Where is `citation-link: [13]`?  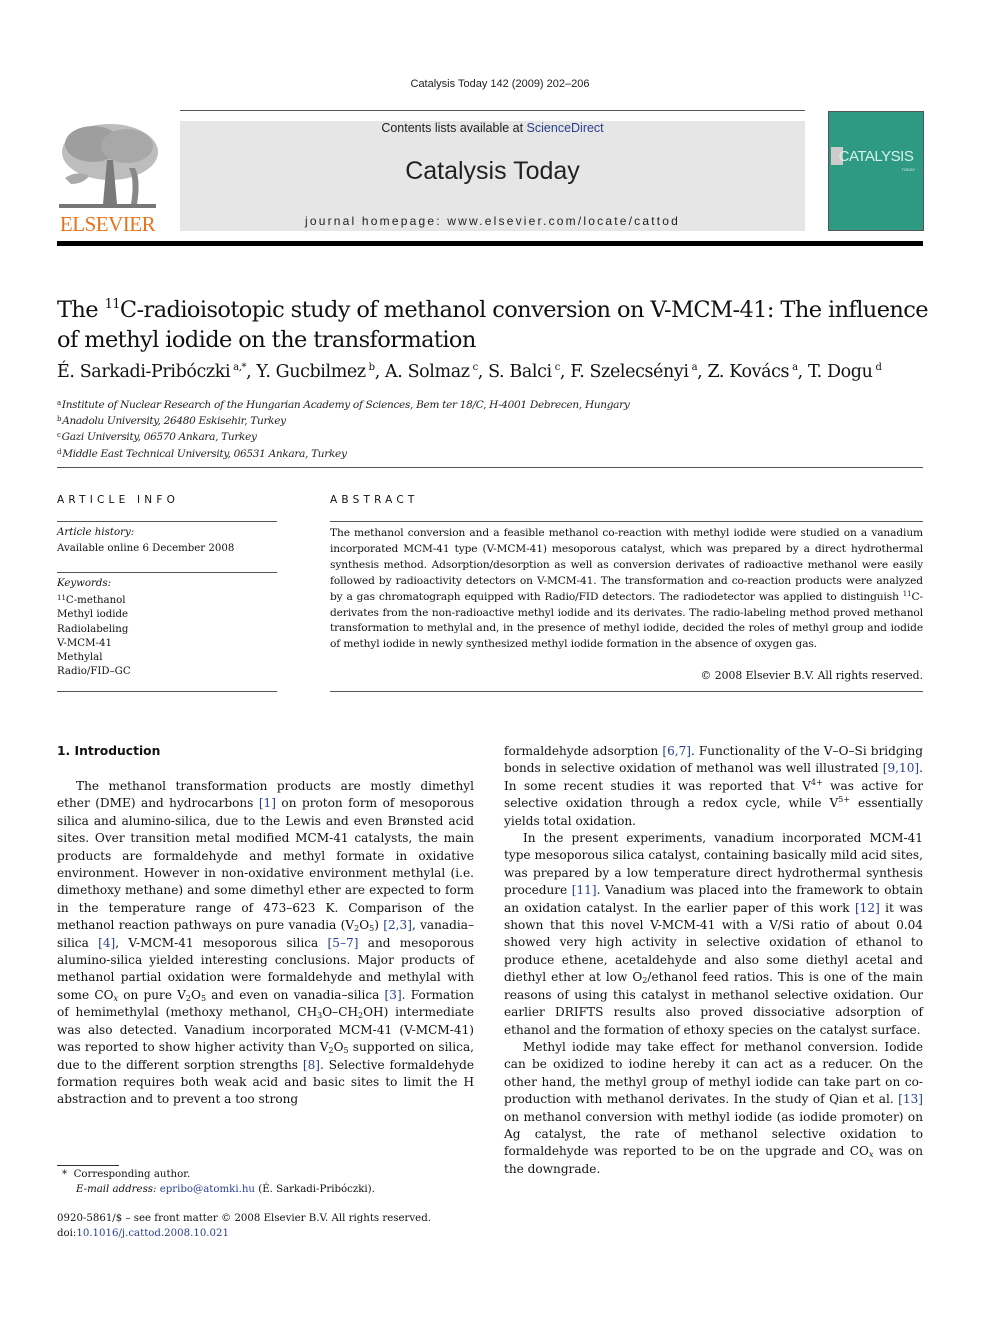 citation-link: [13] is located at coordinates (910, 1099).